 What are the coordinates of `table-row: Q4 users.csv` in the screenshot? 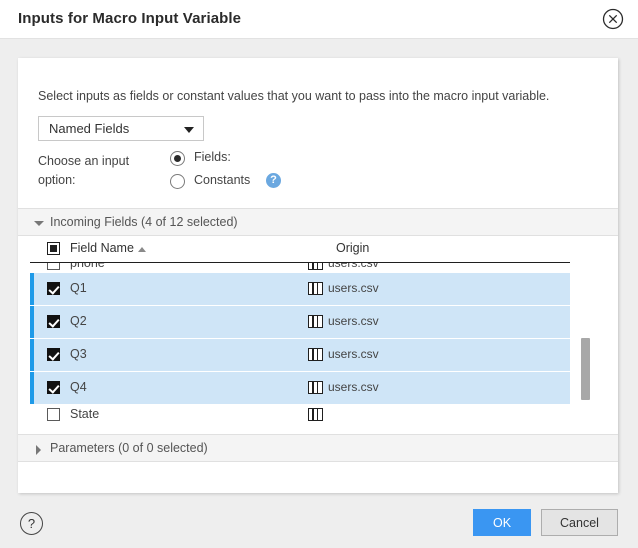 It's located at (300, 388).